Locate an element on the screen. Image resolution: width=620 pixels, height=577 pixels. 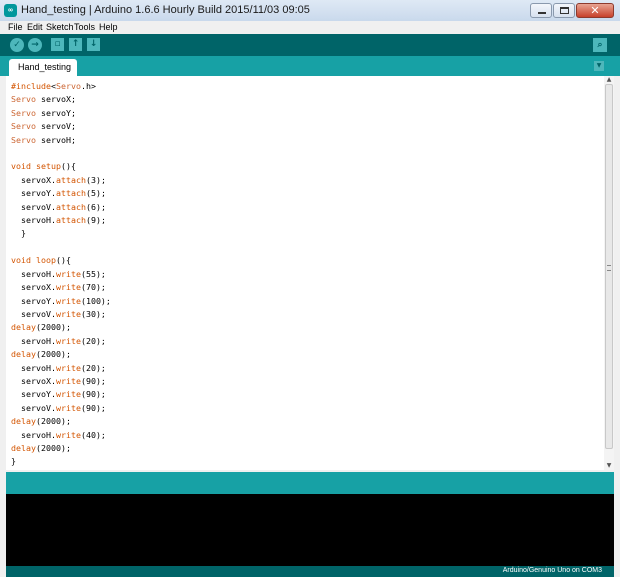
arduino-logo-icon: ∞ is located at coordinates (10, 10).